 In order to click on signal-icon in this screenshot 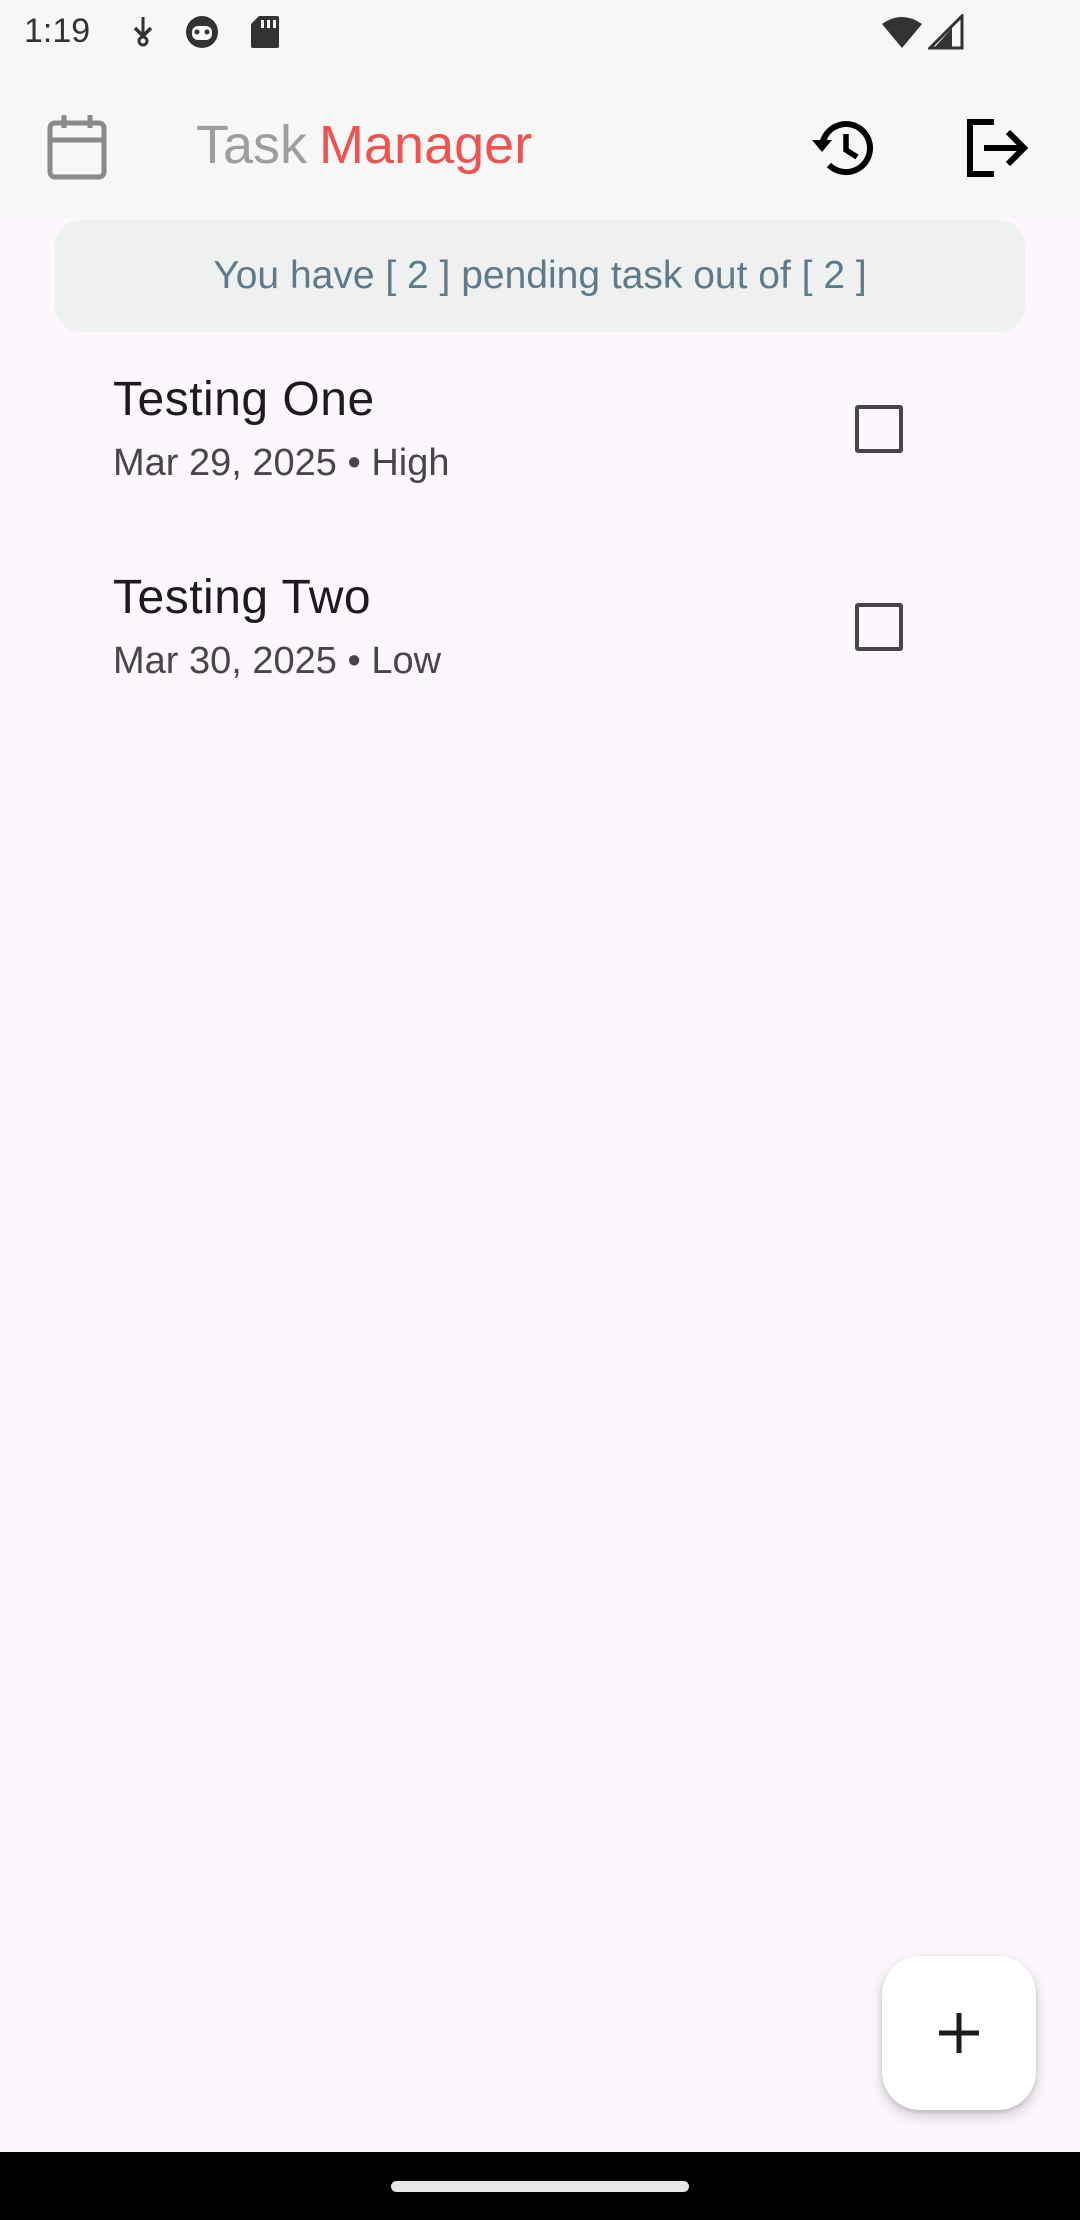, I will do `click(945, 33)`.